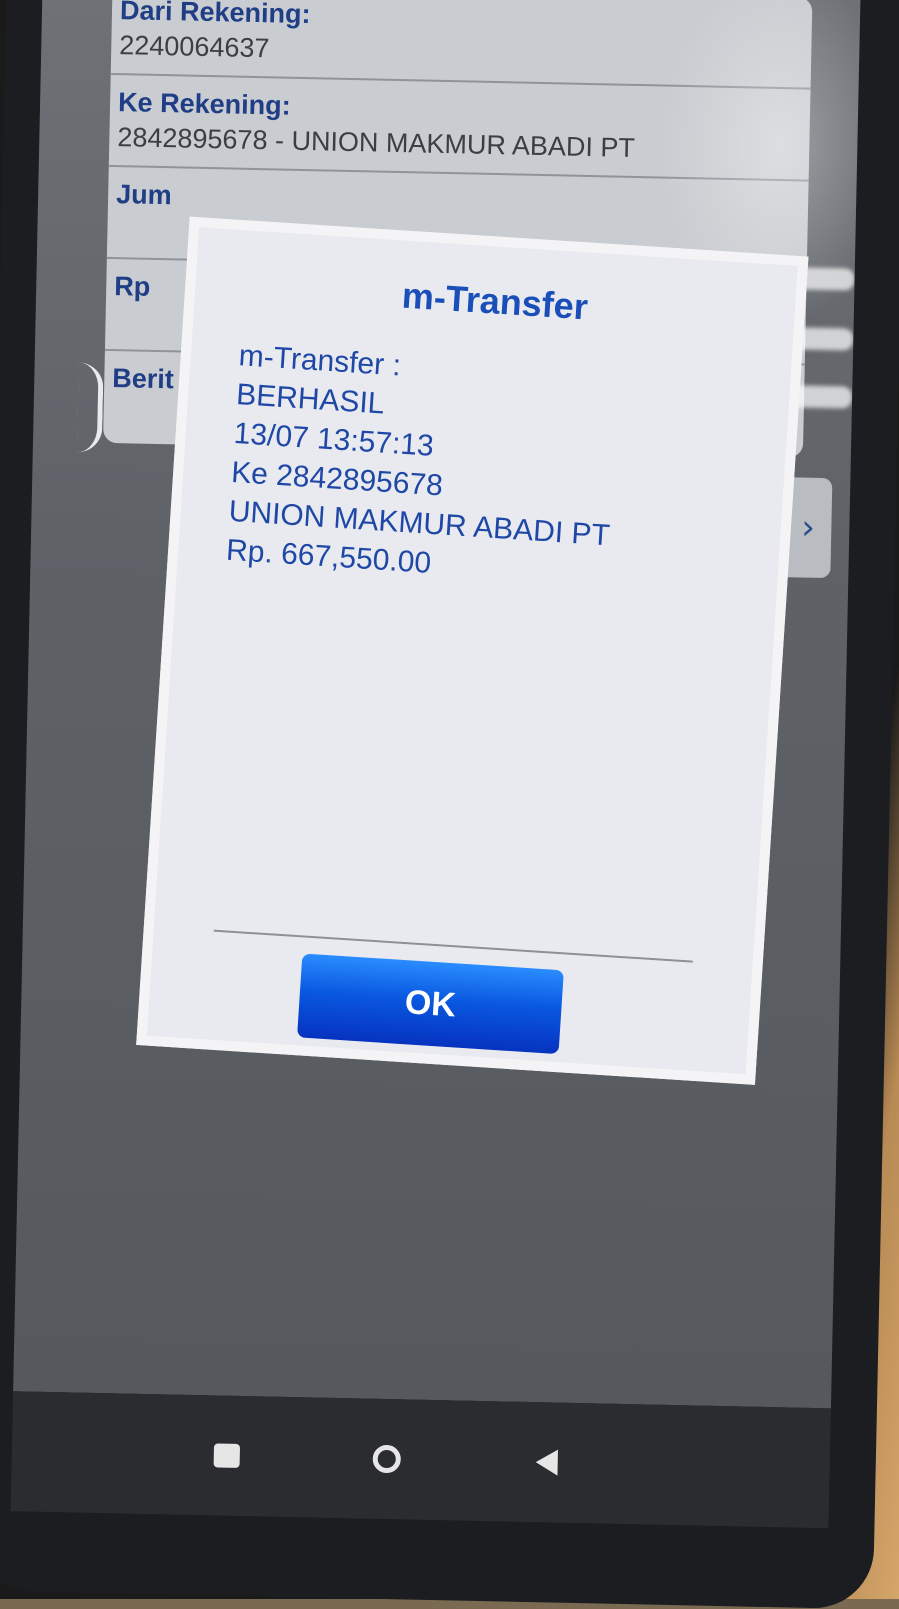 This screenshot has height=1609, width=899. I want to click on home-icon, so click(387, 1459).